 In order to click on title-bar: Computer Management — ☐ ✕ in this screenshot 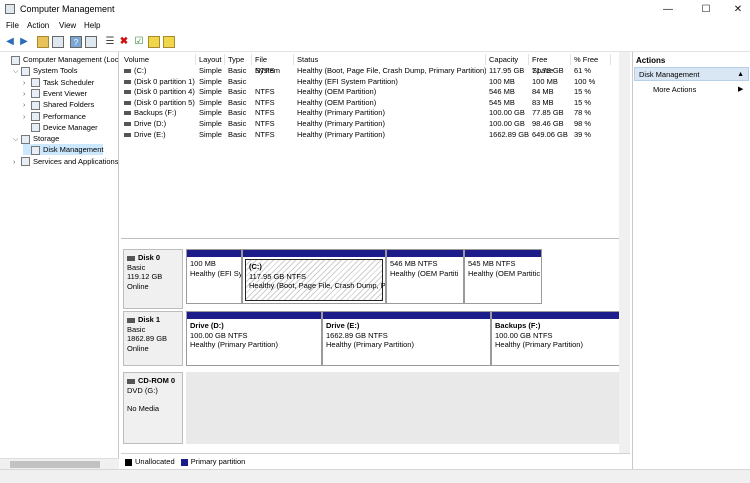, I will do `click(375, 9)`.